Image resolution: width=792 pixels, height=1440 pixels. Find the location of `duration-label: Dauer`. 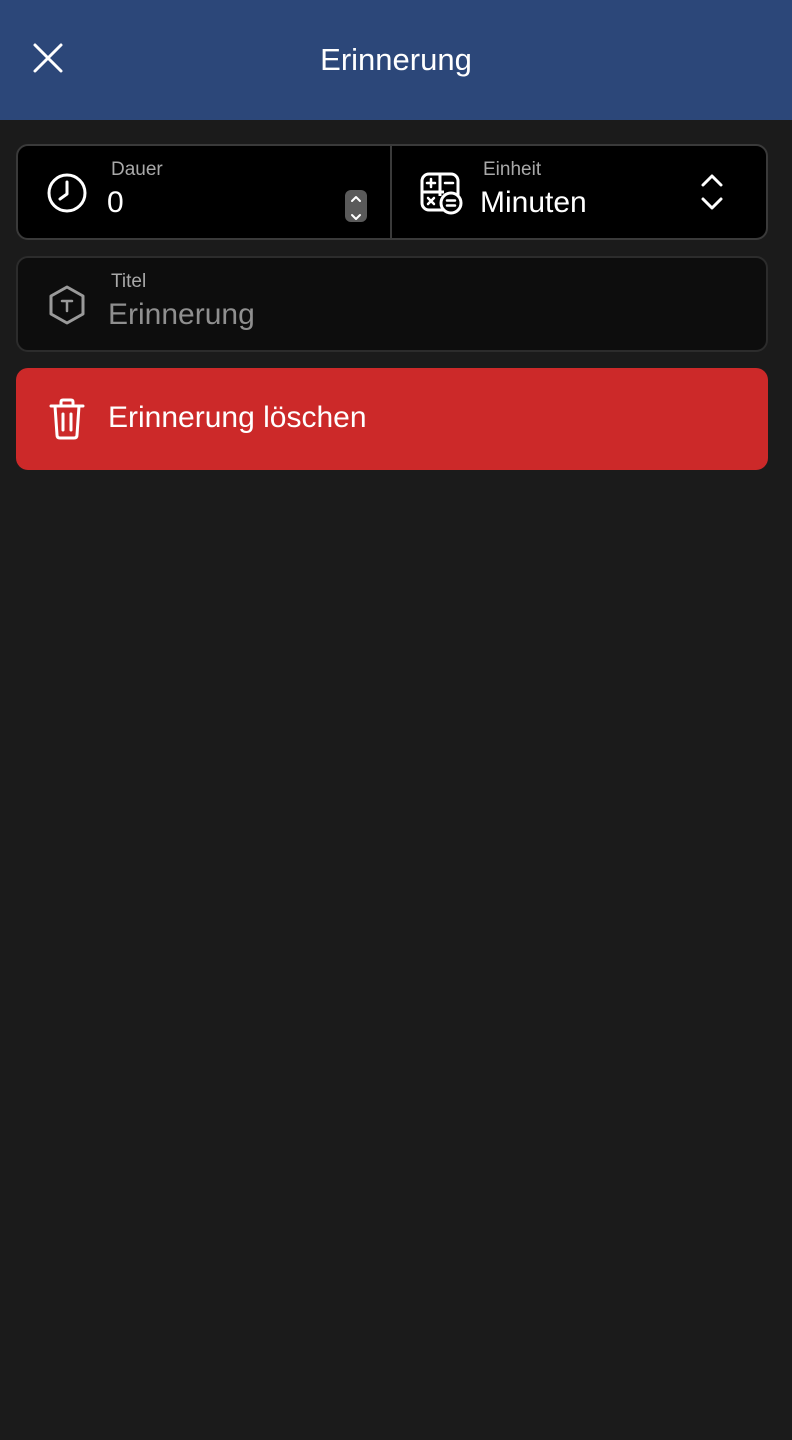

duration-label: Dauer is located at coordinates (137, 169).